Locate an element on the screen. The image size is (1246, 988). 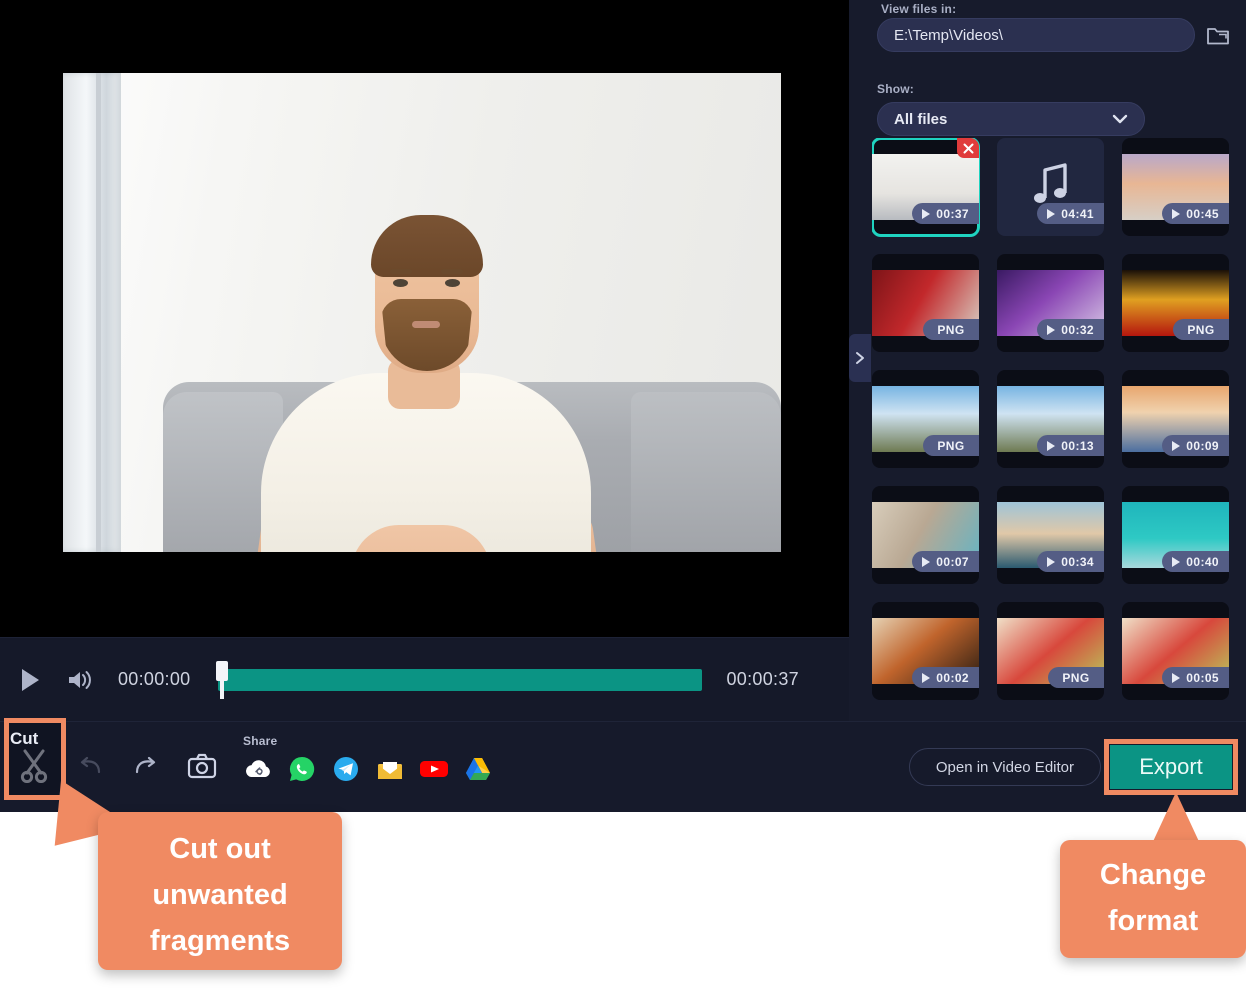
timeline-progress-fill is located at coordinates (460, 679).